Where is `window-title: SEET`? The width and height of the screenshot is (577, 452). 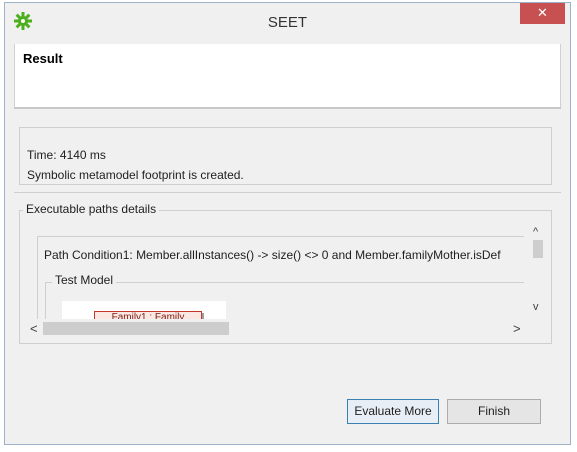
window-title: SEET is located at coordinates (287, 22).